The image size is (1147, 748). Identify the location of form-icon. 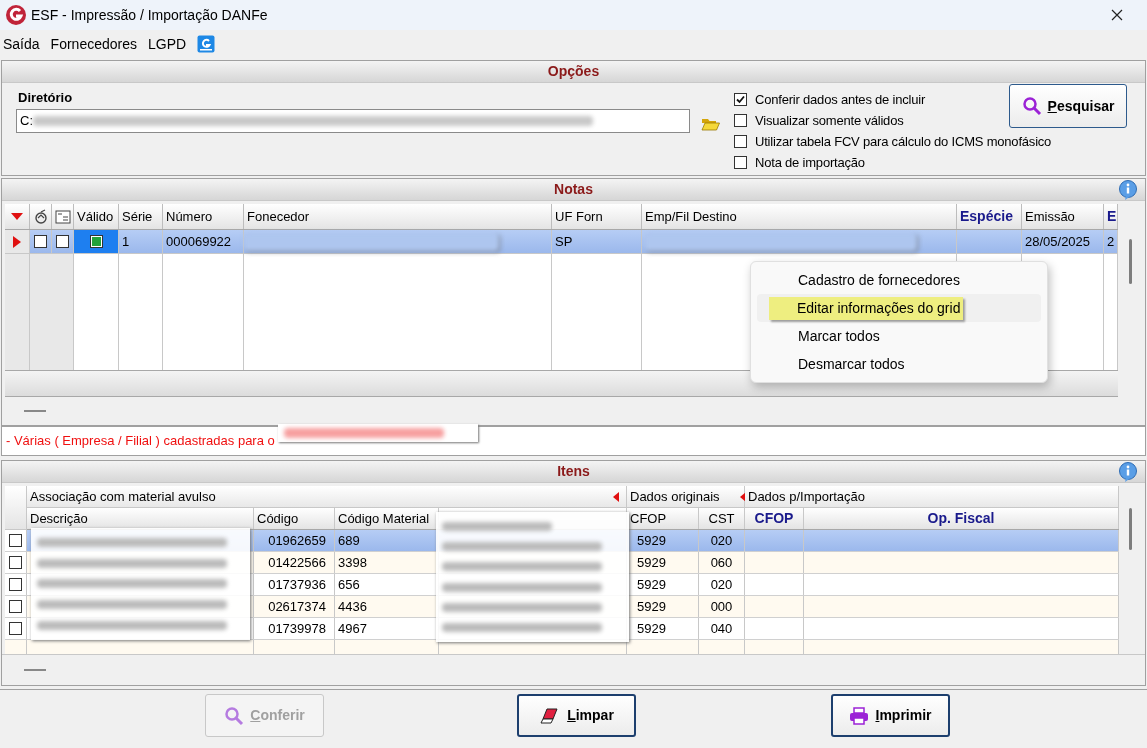
(62, 216).